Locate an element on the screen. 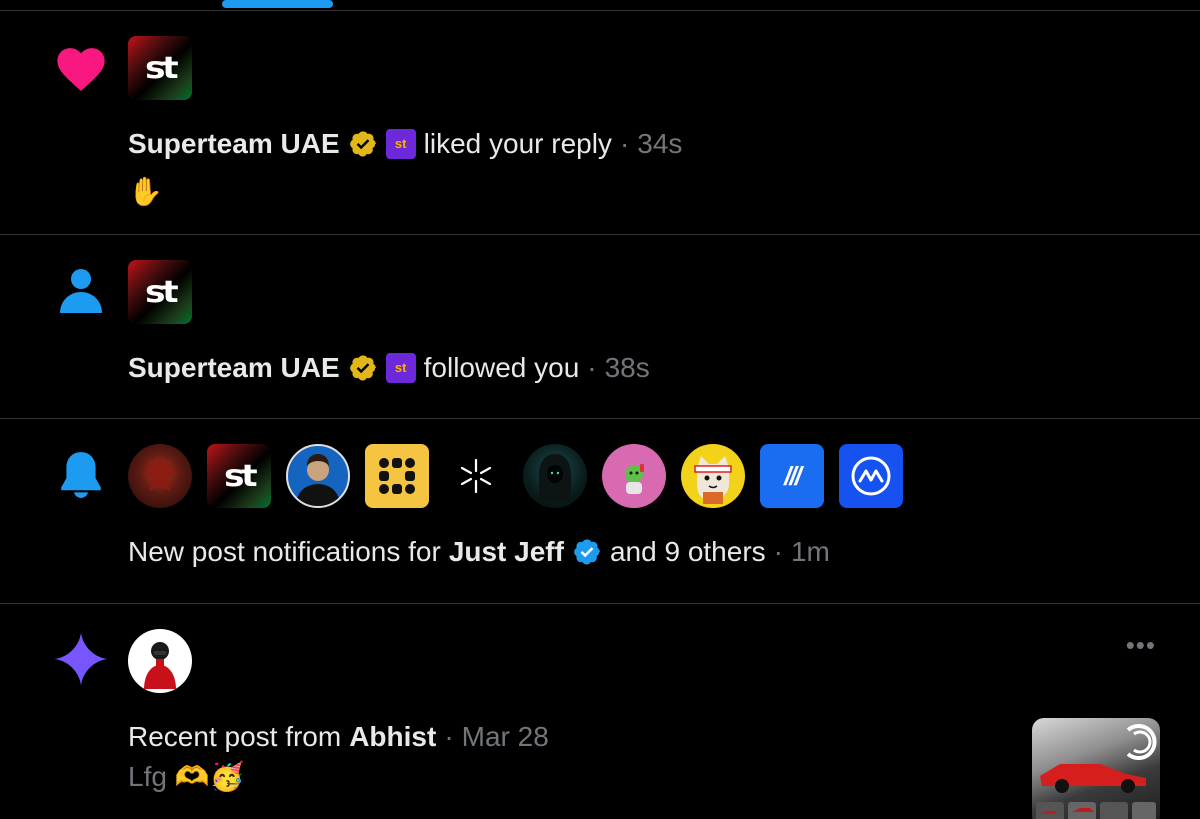 The height and width of the screenshot is (819, 1200). man-portrait-avatar is located at coordinates (318, 476).